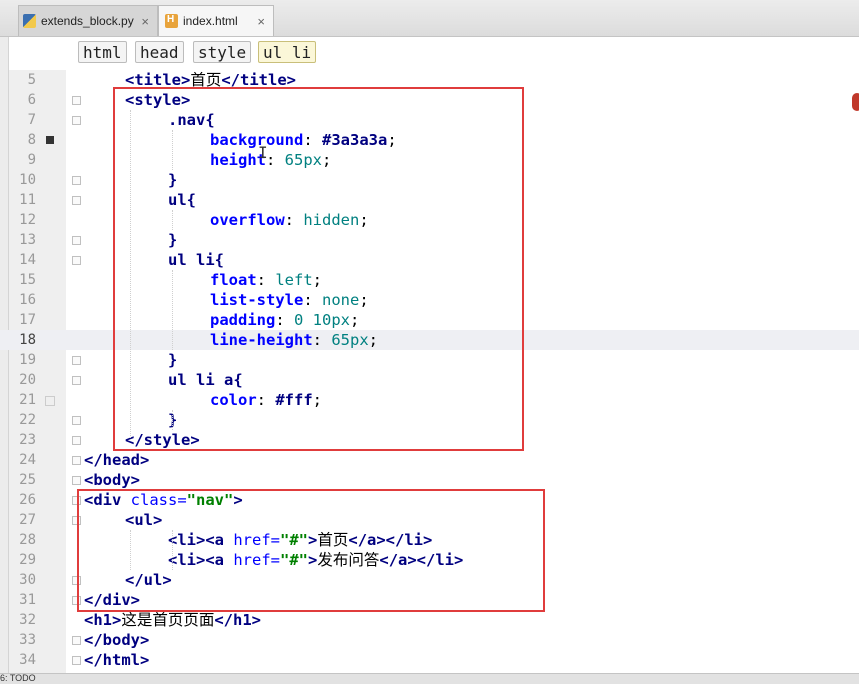 This screenshot has height=684, width=859. What do you see at coordinates (27, 220) in the screenshot?
I see `line-number: 12` at bounding box center [27, 220].